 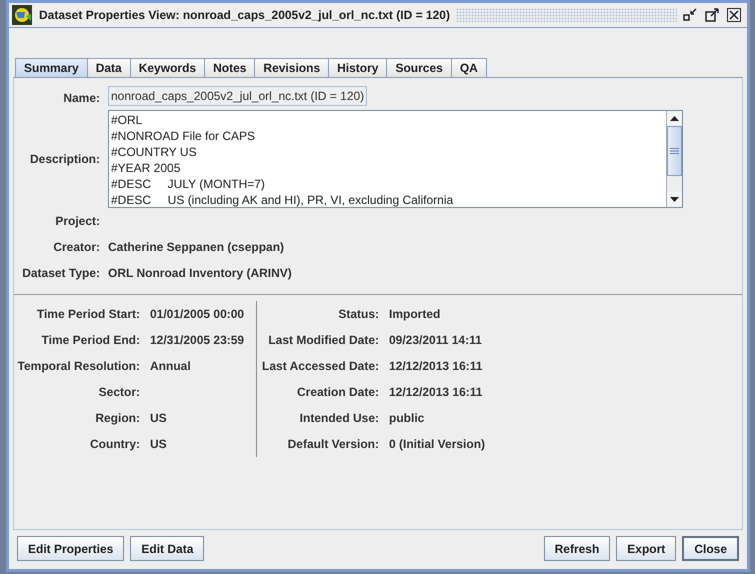 What do you see at coordinates (238, 96) in the screenshot?
I see `name-field: nonroad_caps_2005v2_jul_orl_nc.txt (ID = 120)` at bounding box center [238, 96].